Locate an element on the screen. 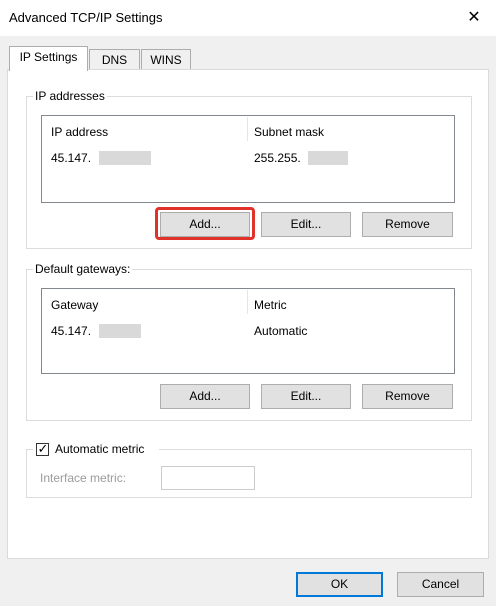  metric-value: Automatic is located at coordinates (281, 331).